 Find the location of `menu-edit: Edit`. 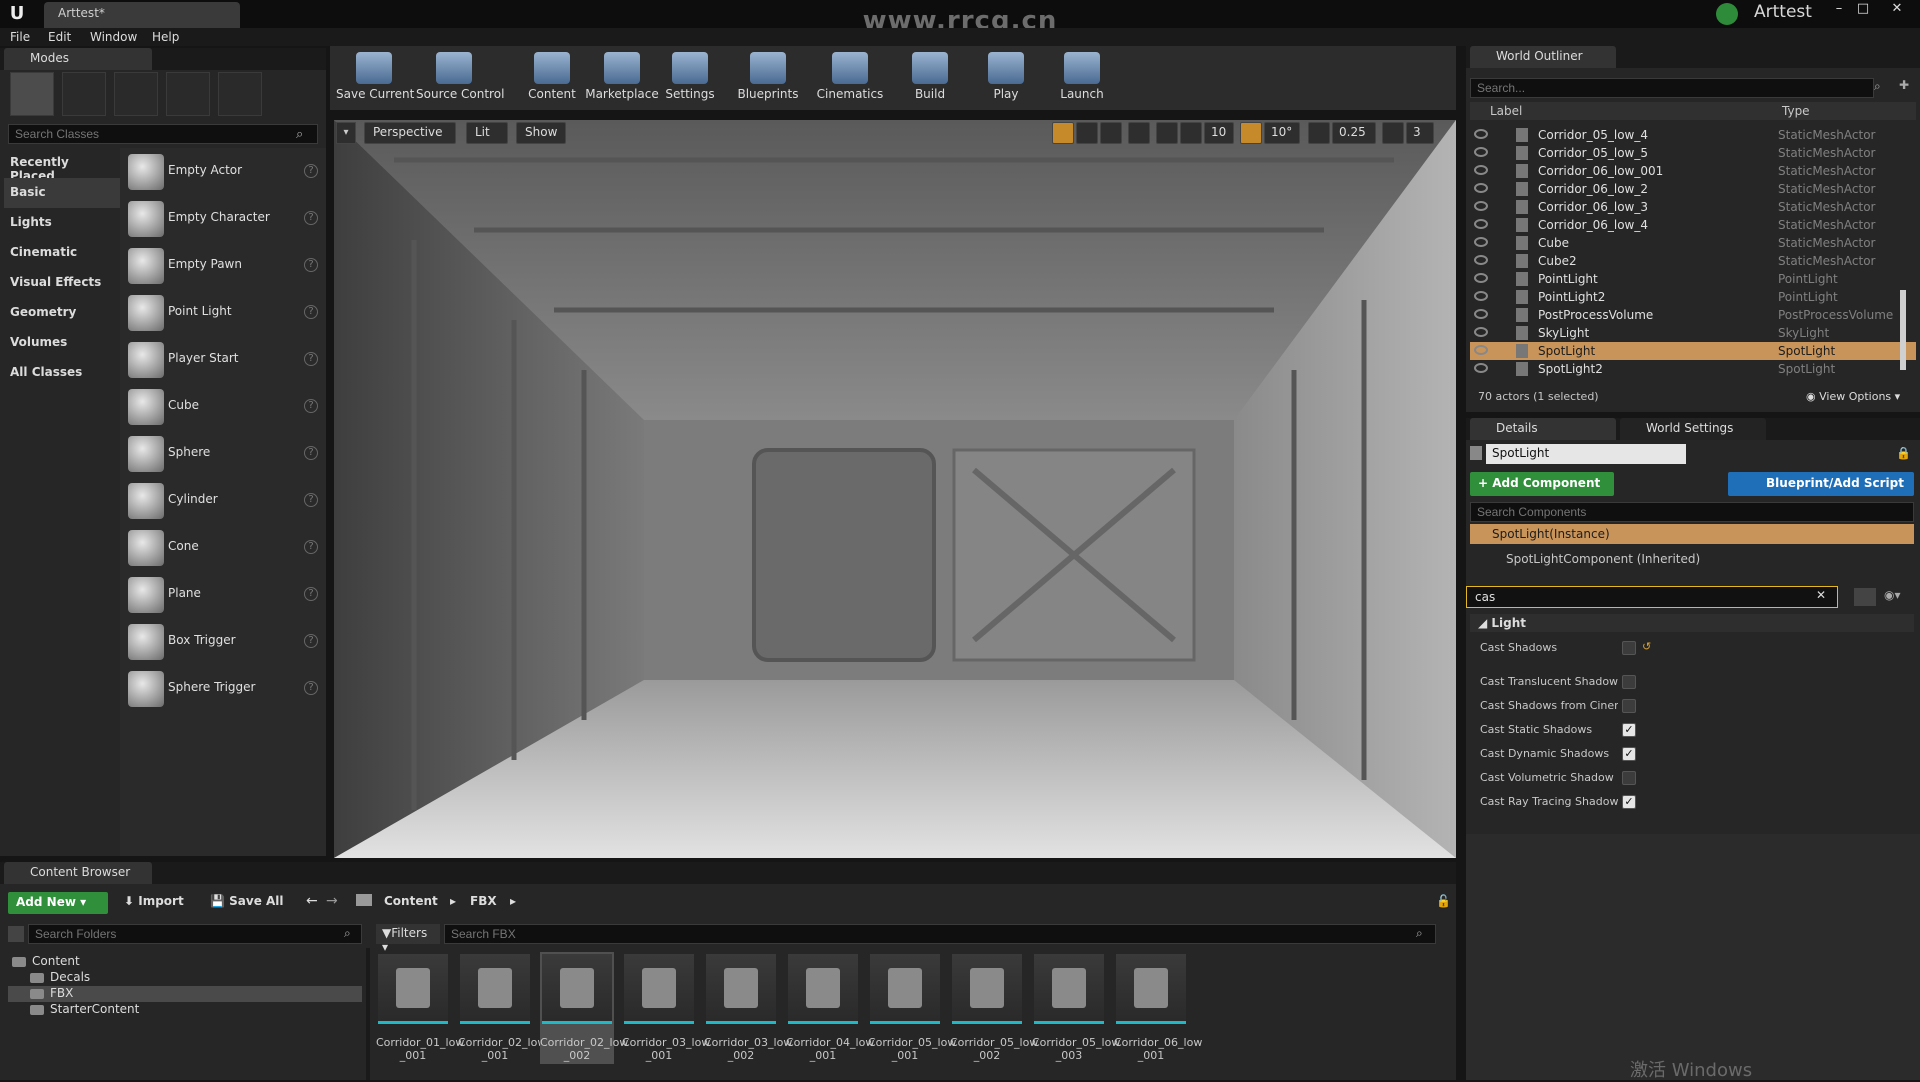

menu-edit: Edit is located at coordinates (59, 37).